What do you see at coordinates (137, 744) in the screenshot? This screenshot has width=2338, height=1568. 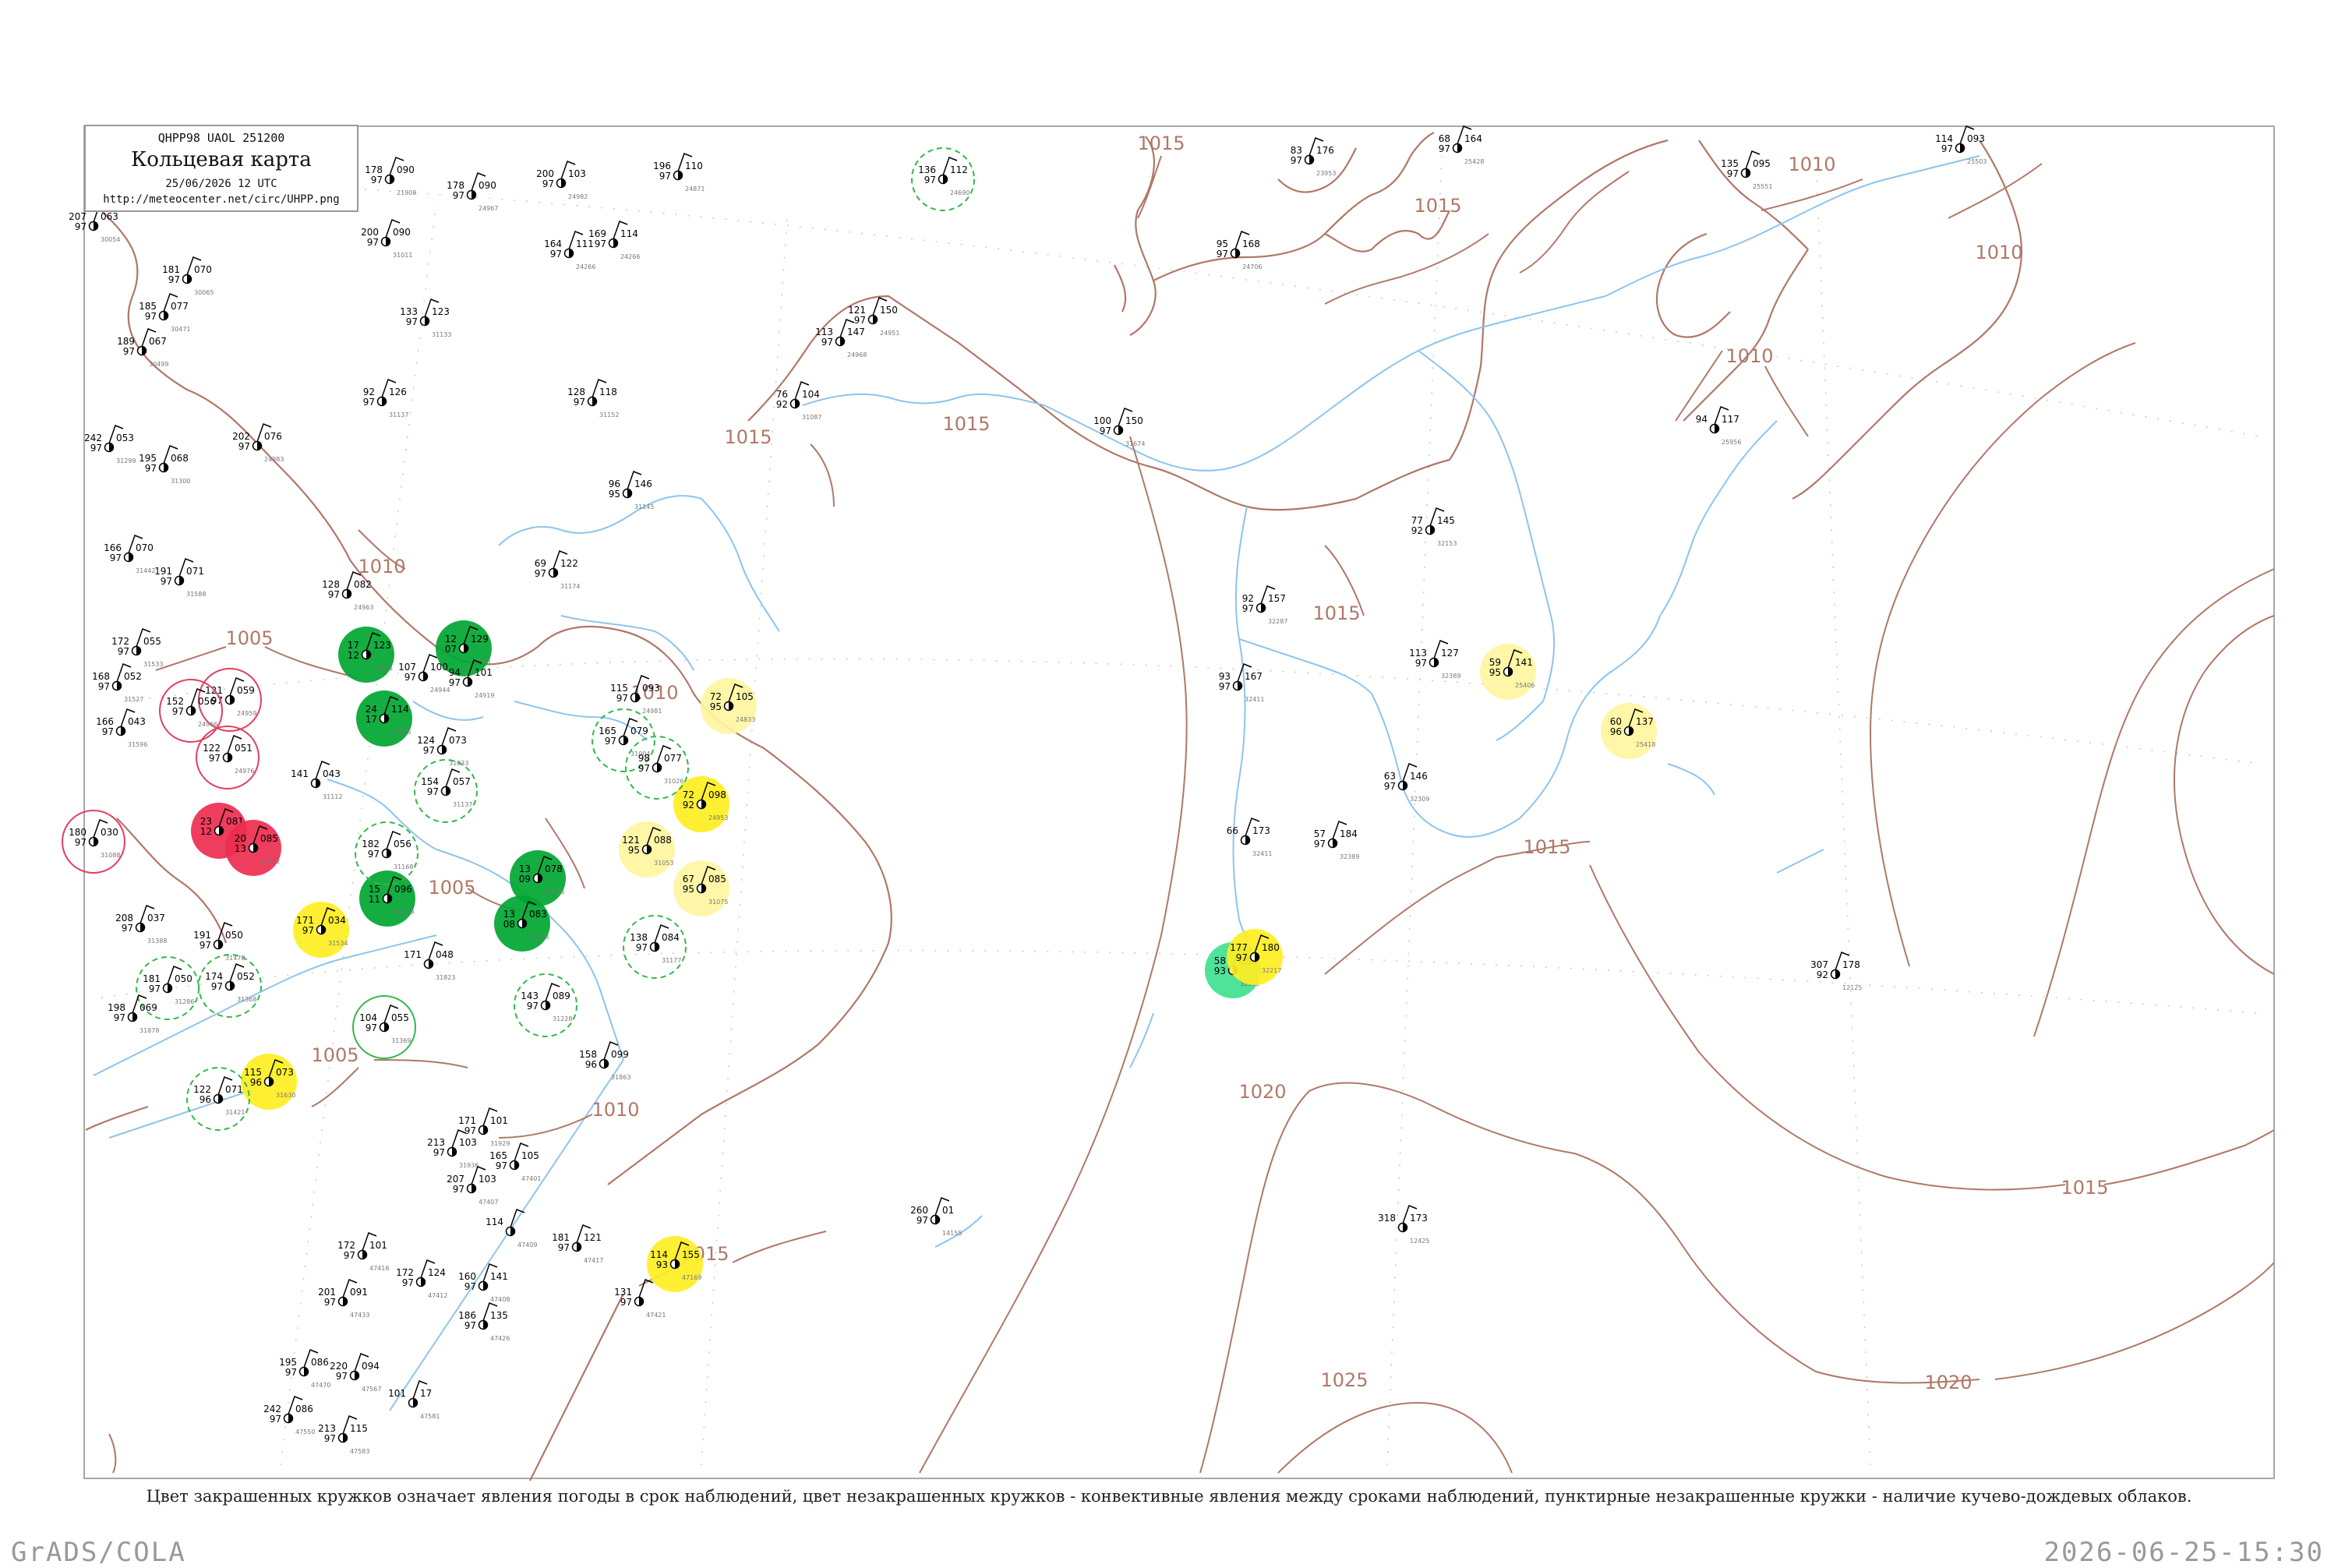 I see `station-id: 31596` at bounding box center [137, 744].